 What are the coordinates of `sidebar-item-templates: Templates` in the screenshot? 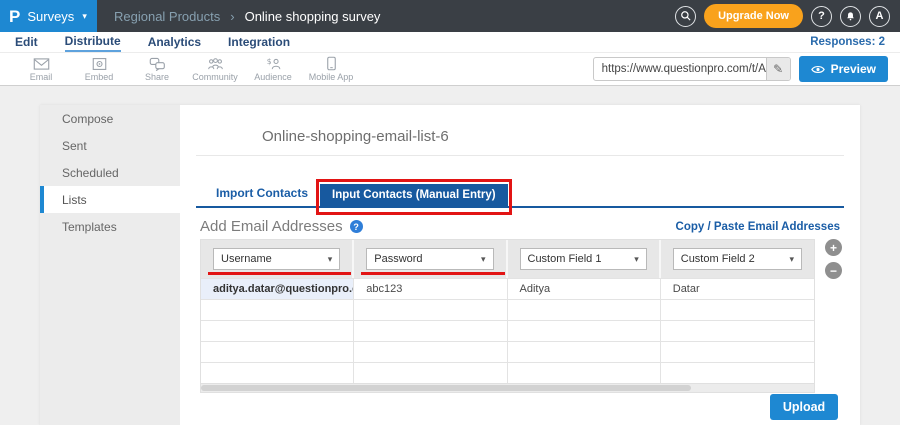 It's located at (110, 226).